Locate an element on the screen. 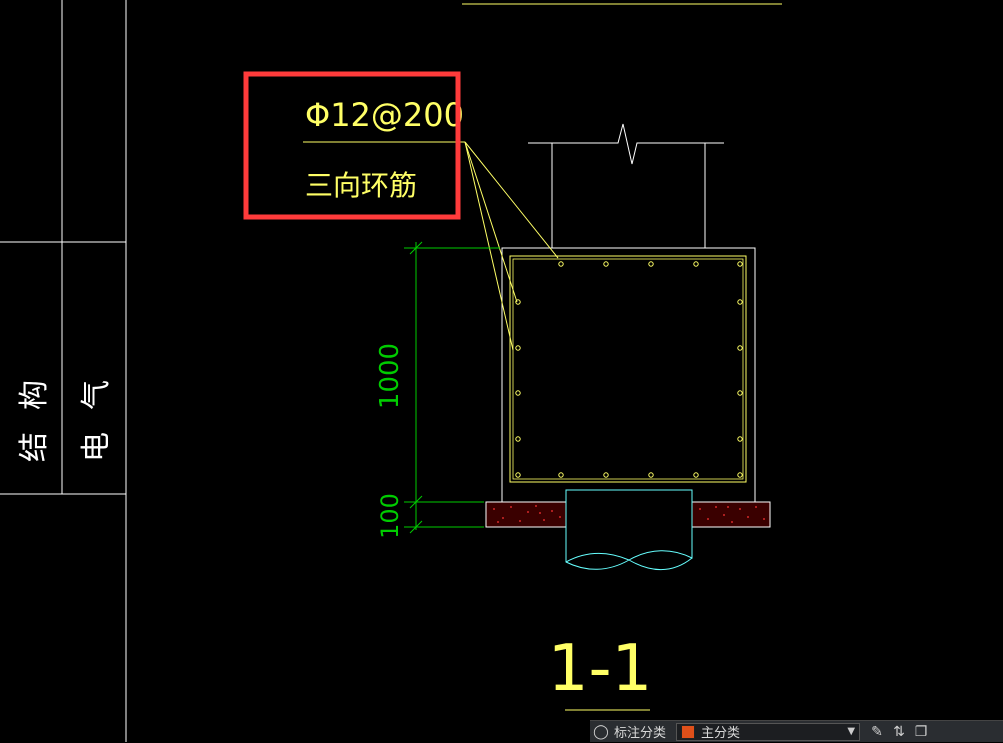  move-icon: ⇅ is located at coordinates (899, 732).